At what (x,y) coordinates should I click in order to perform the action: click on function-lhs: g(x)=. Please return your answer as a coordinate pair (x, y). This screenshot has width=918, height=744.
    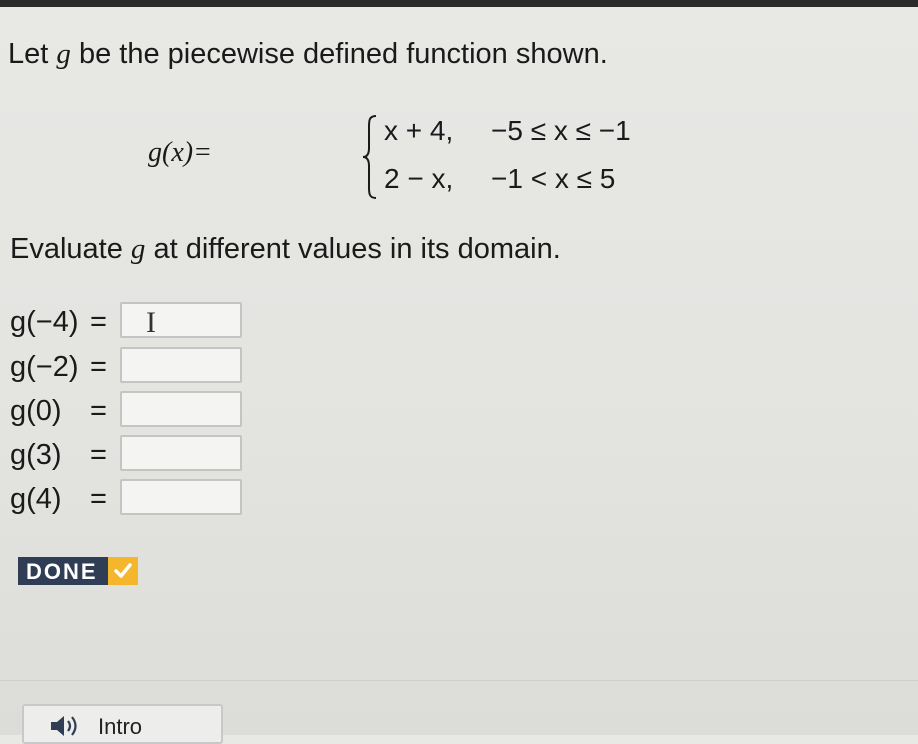
    Looking at the image, I should click on (180, 152).